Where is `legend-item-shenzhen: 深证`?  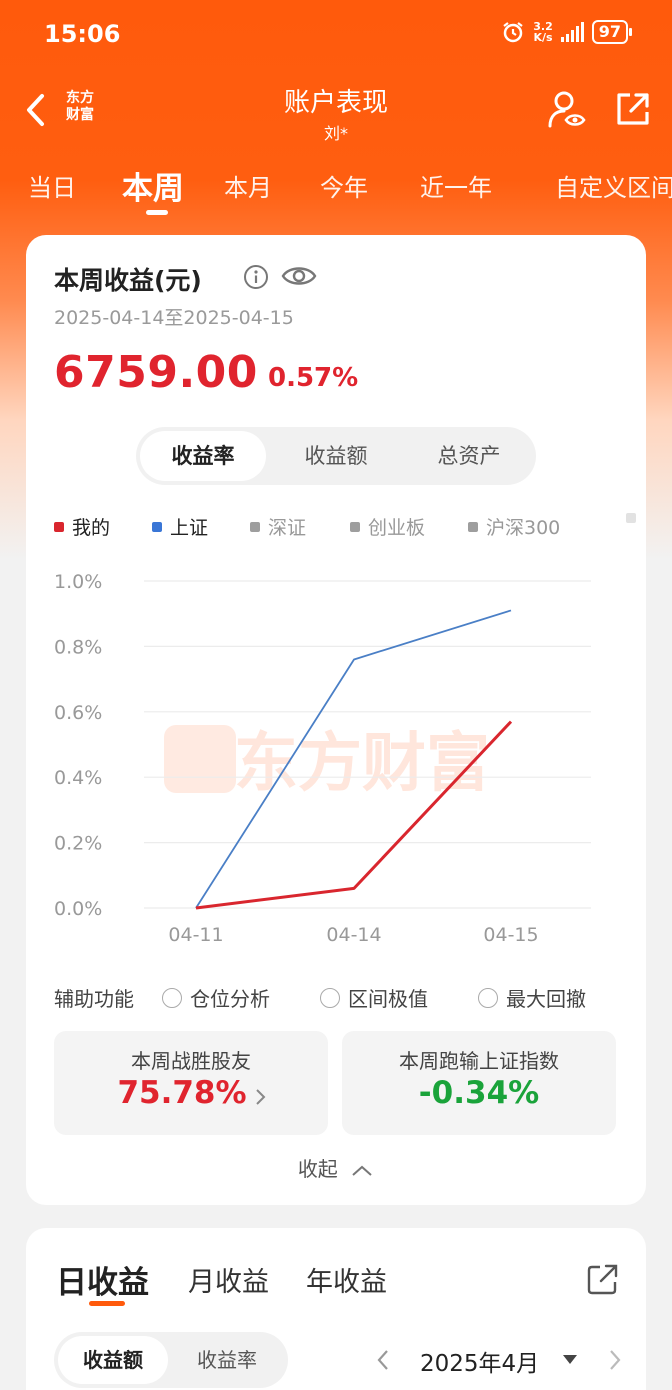
legend-item-shenzhen: 深证 is located at coordinates (278, 526).